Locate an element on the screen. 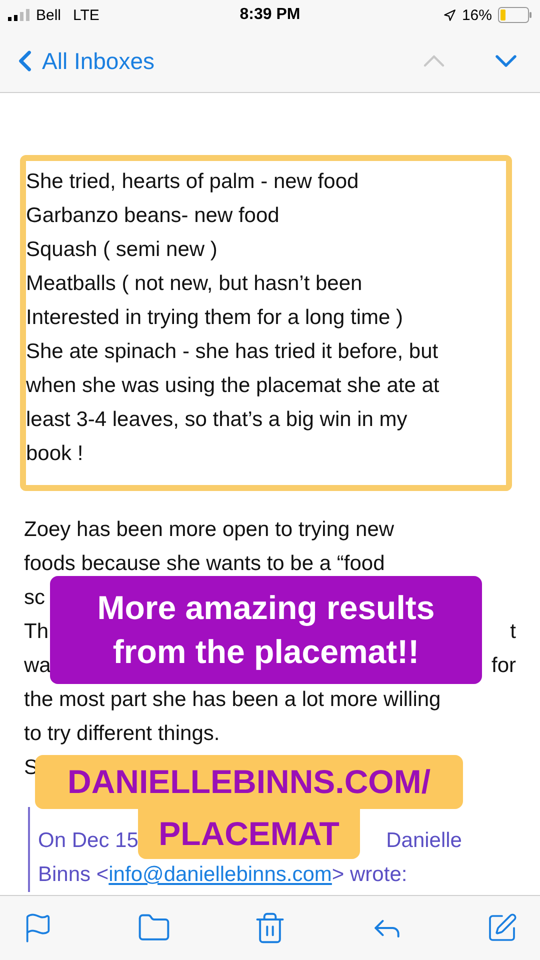  compose-icon is located at coordinates (502, 928).